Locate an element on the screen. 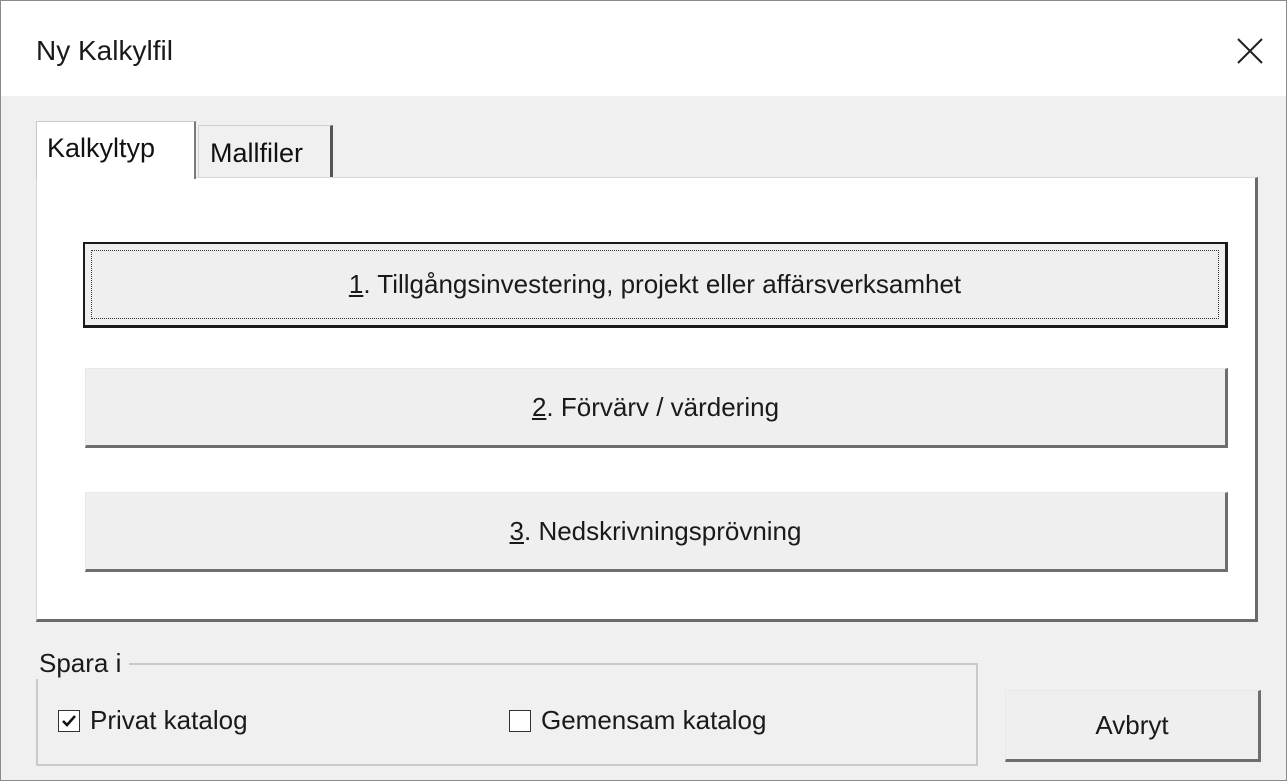 This screenshot has height=781, width=1287. close-icon is located at coordinates (1250, 51).